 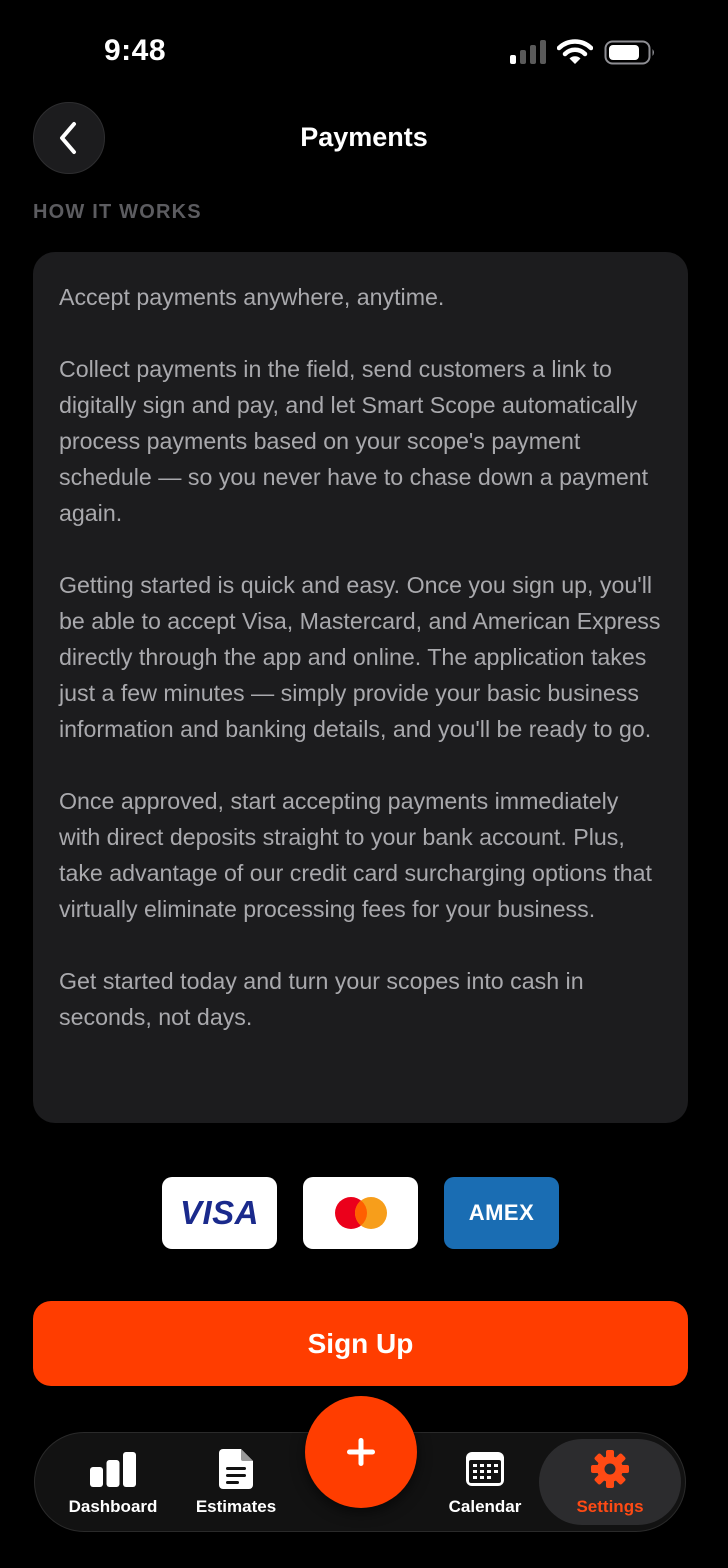 What do you see at coordinates (252, 297) in the screenshot?
I see `info-paragraph: Accept payments anywhere, anytime.` at bounding box center [252, 297].